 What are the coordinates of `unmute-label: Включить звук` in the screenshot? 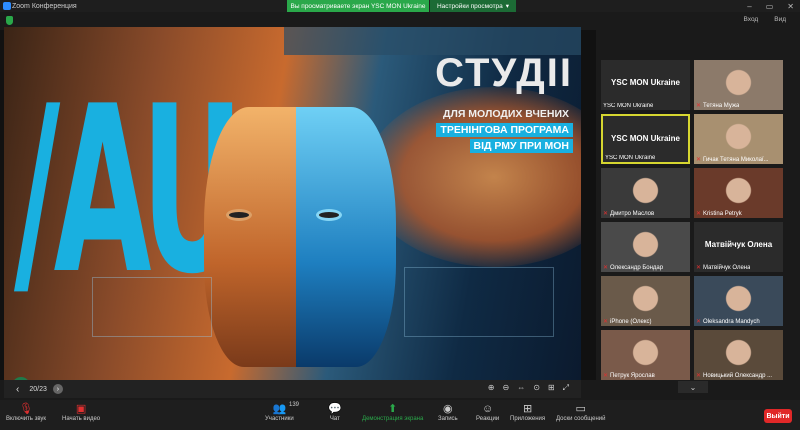 It's located at (26, 419).